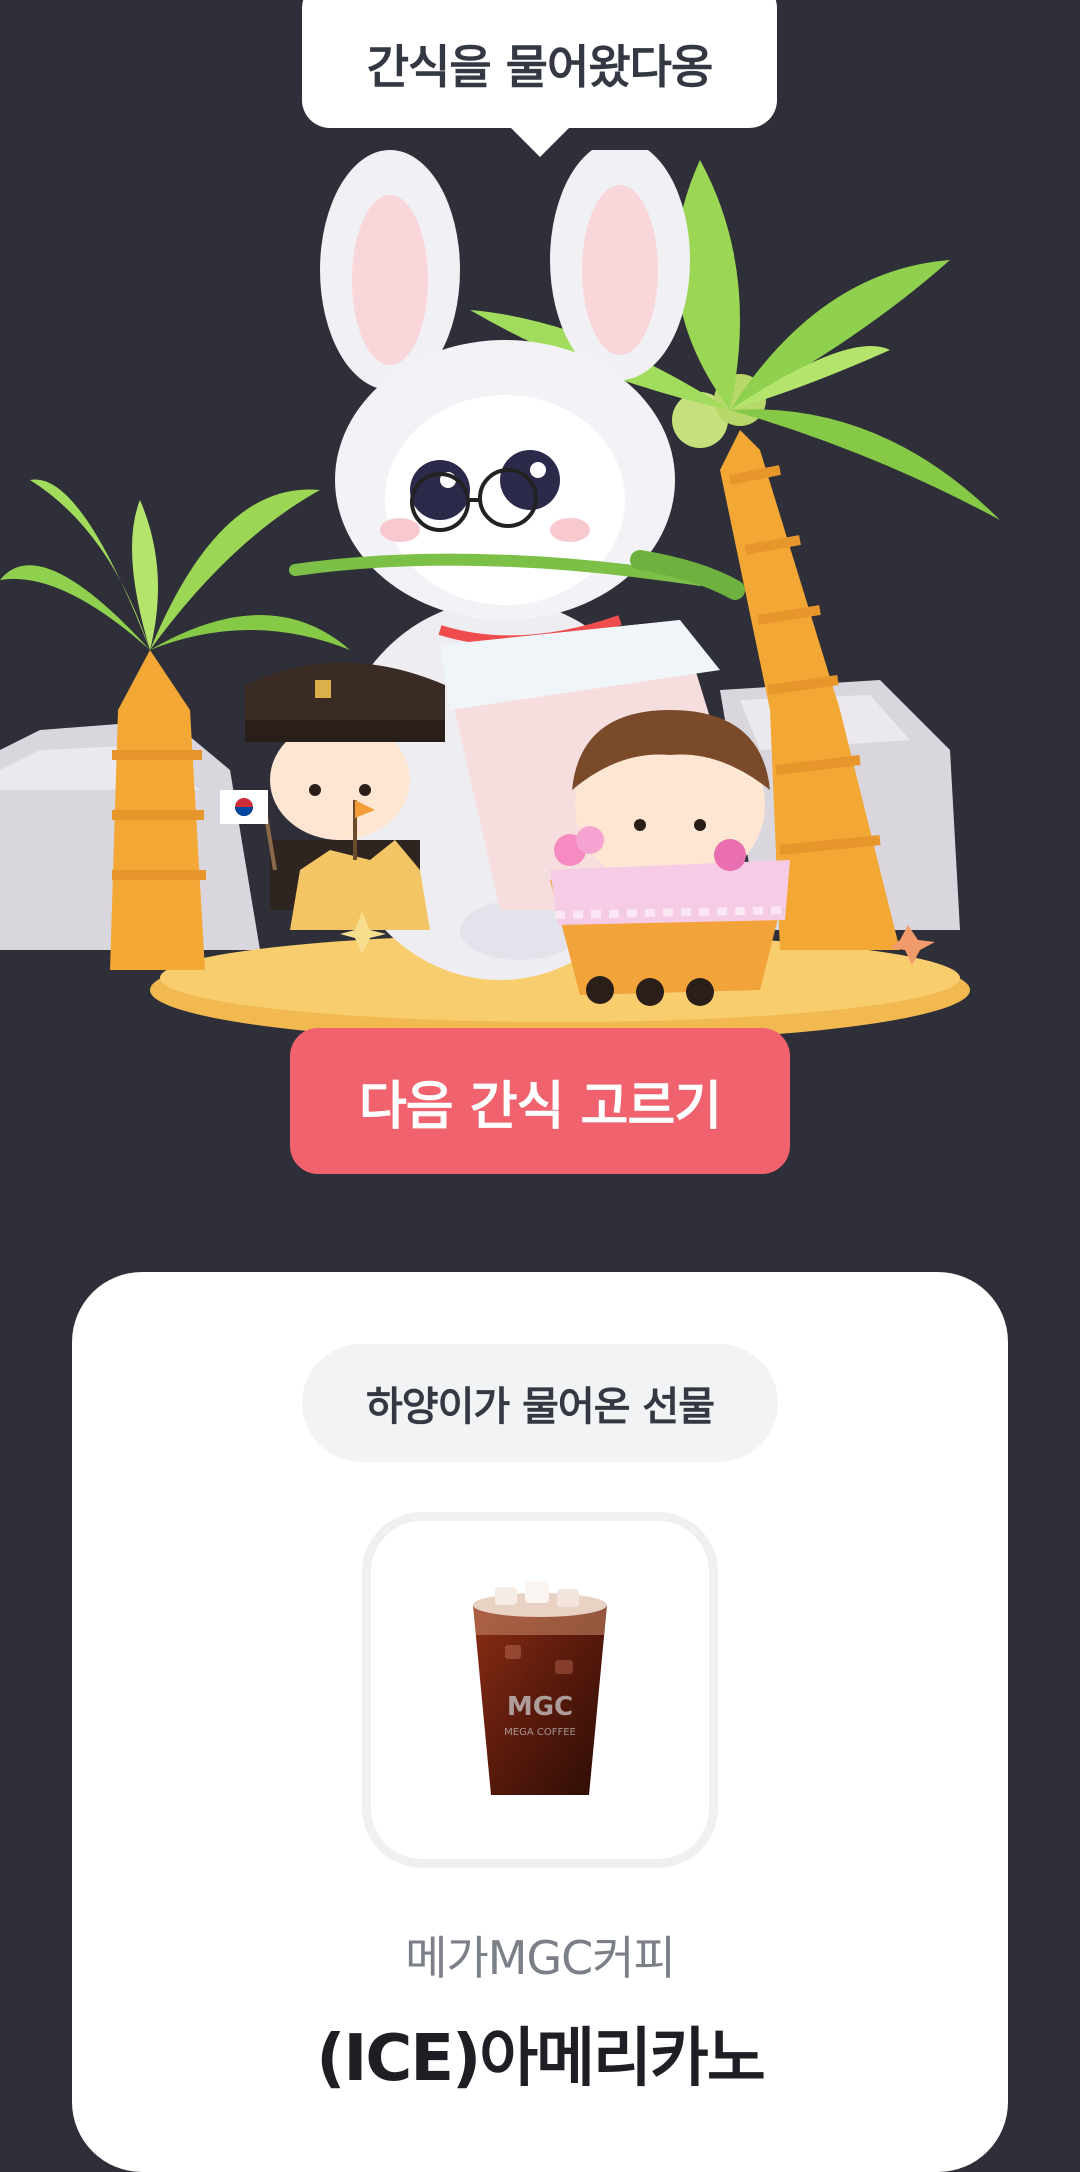 The image size is (1080, 2172). Describe the element at coordinates (540, 1958) in the screenshot. I see `brand-name: 메가MGC커피` at that location.